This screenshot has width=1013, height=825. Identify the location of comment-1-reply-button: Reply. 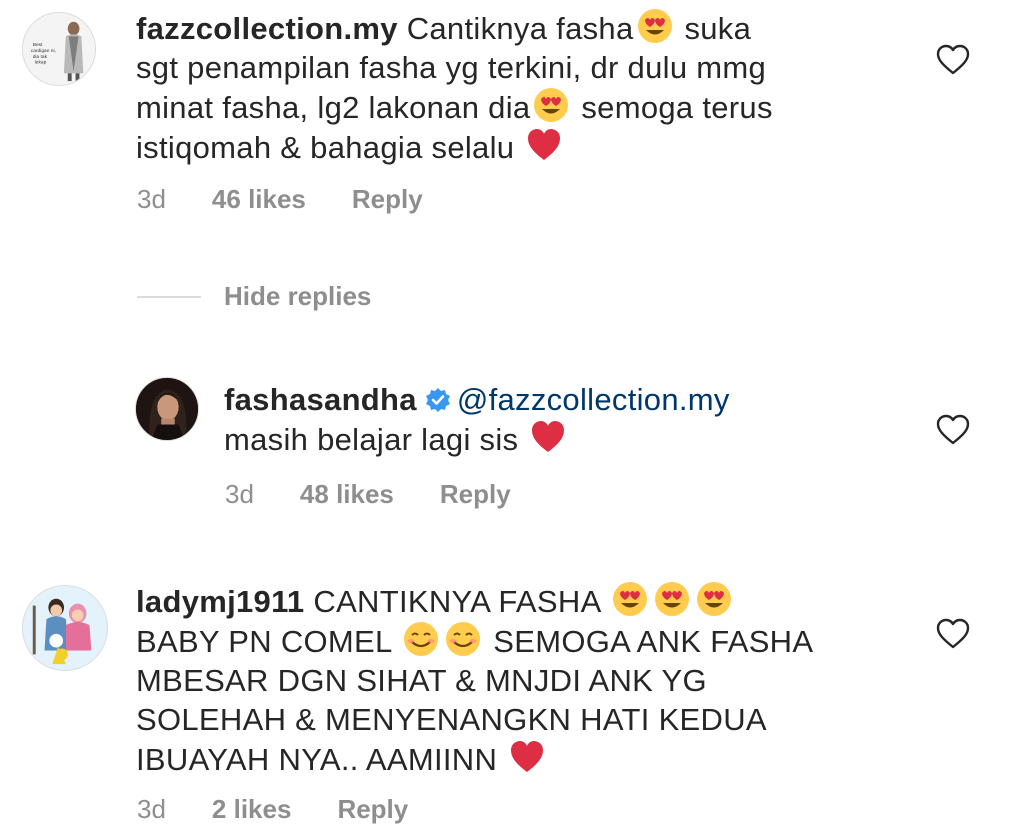
(387, 199).